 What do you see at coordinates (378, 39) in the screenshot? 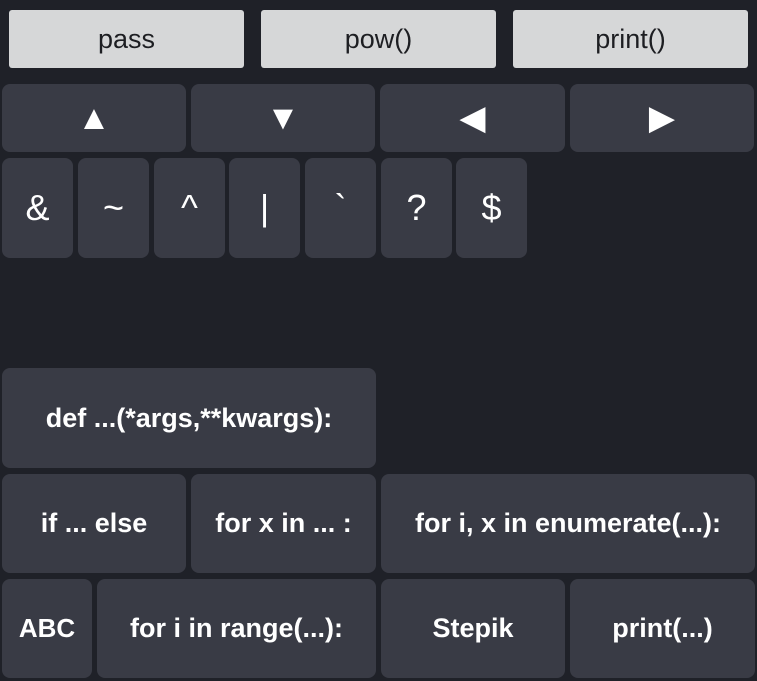
I see `pow-key: pow()` at bounding box center [378, 39].